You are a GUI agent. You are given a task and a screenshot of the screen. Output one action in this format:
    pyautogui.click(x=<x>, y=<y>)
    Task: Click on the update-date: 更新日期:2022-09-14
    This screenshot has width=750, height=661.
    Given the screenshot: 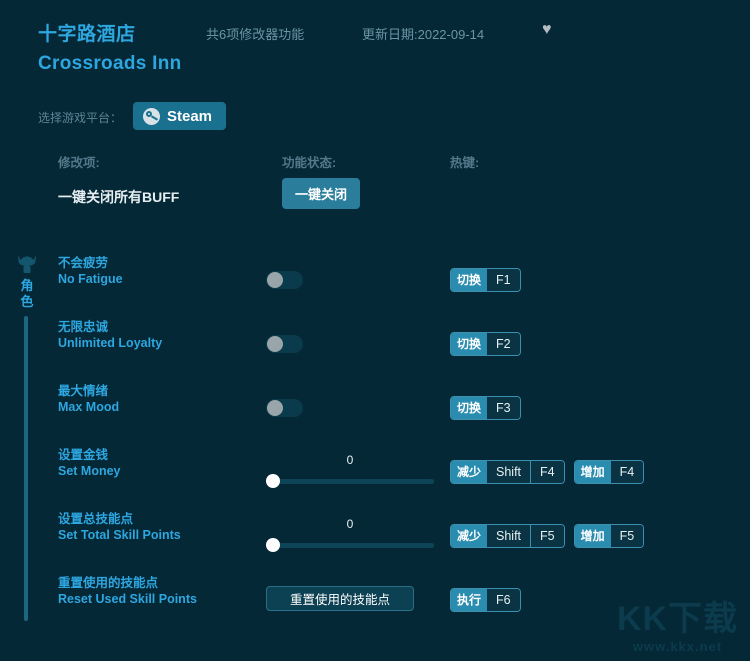 What is the action you would take?
    pyautogui.click(x=423, y=34)
    